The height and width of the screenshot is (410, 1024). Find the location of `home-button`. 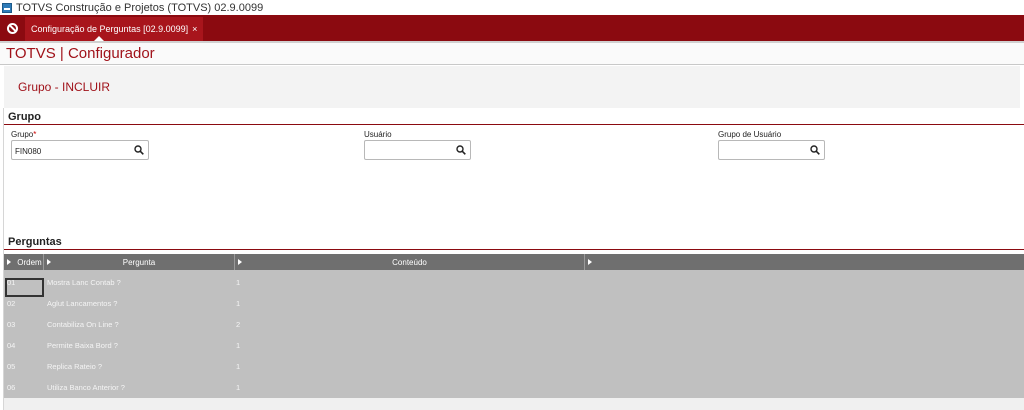

home-button is located at coordinates (12, 28).